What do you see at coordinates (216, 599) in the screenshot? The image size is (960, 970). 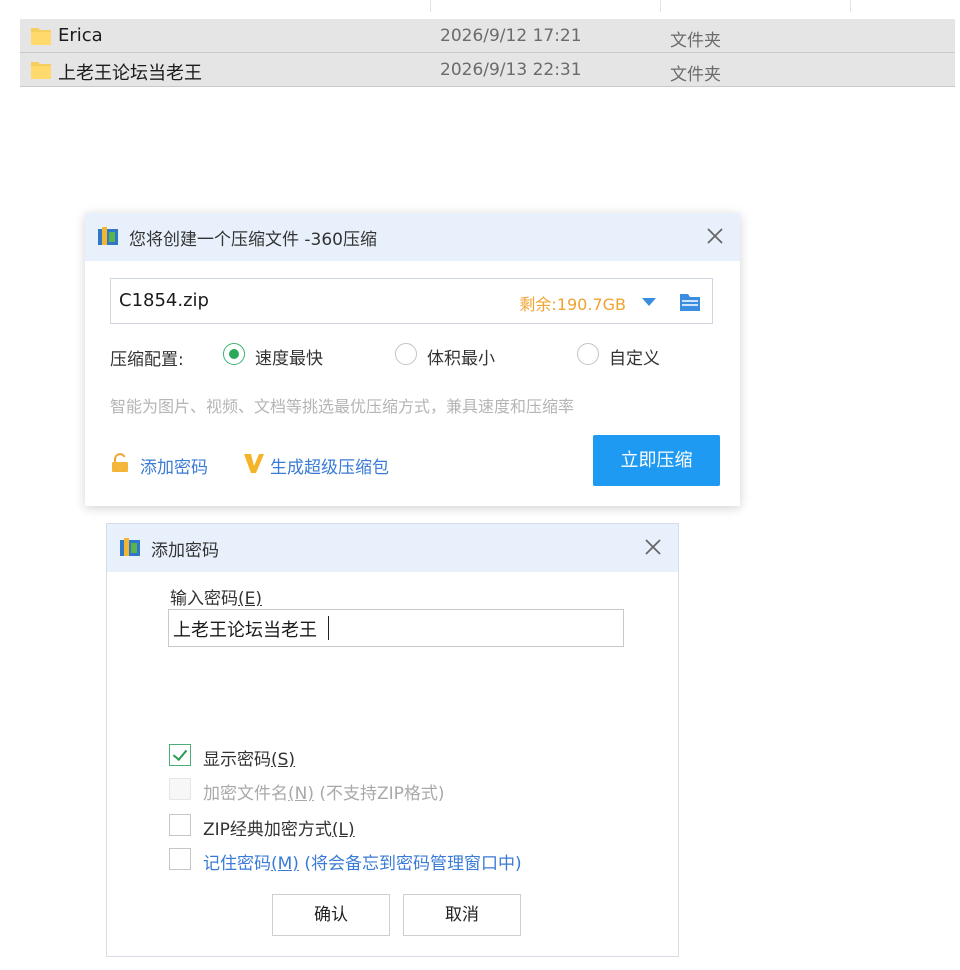 I see `password-input-label: 输入密码(E)` at bounding box center [216, 599].